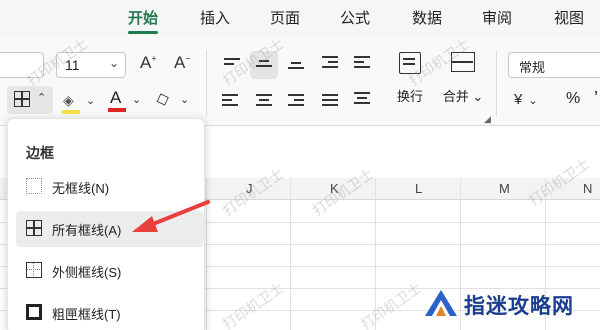 This screenshot has width=600, height=330. I want to click on increase-indent-icon, so click(362, 63).